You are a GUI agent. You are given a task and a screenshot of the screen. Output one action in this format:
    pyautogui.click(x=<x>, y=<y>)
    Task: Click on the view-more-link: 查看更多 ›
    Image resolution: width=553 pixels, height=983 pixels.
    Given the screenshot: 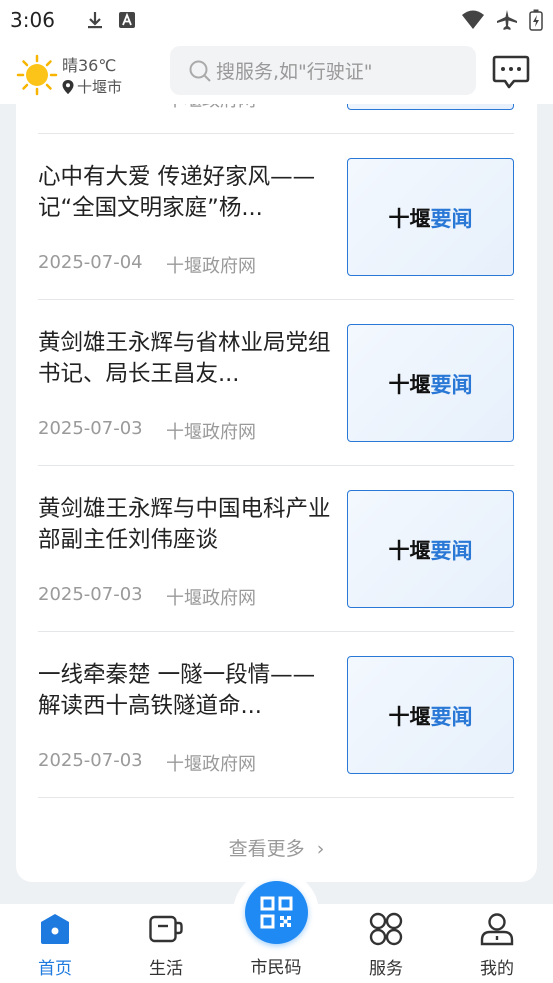 What is the action you would take?
    pyautogui.click(x=276, y=847)
    